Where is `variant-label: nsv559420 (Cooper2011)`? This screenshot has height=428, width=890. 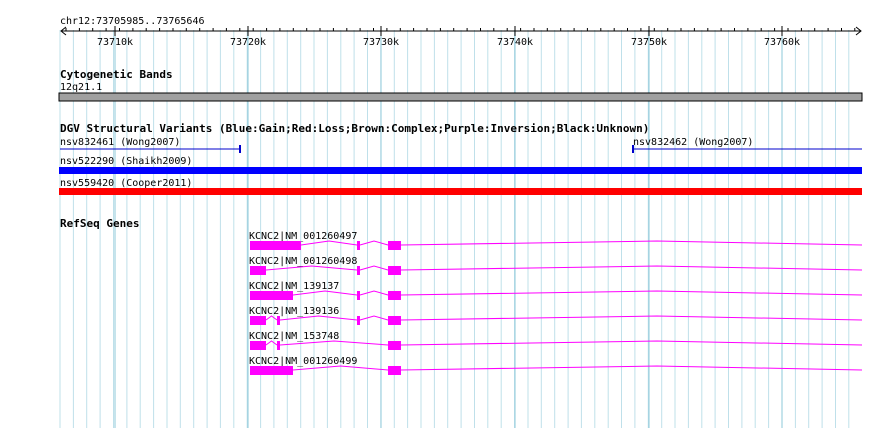
variant-label: nsv559420 (Cooper2011) is located at coordinates (126, 183).